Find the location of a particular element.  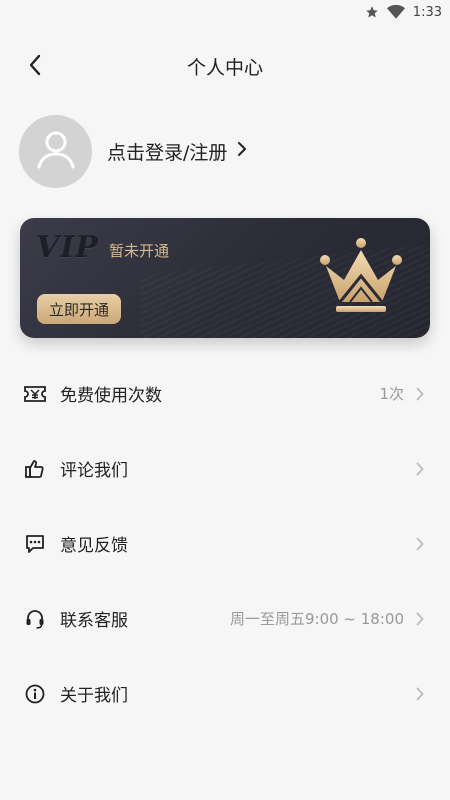

clock-time: 1:33 is located at coordinates (427, 12).